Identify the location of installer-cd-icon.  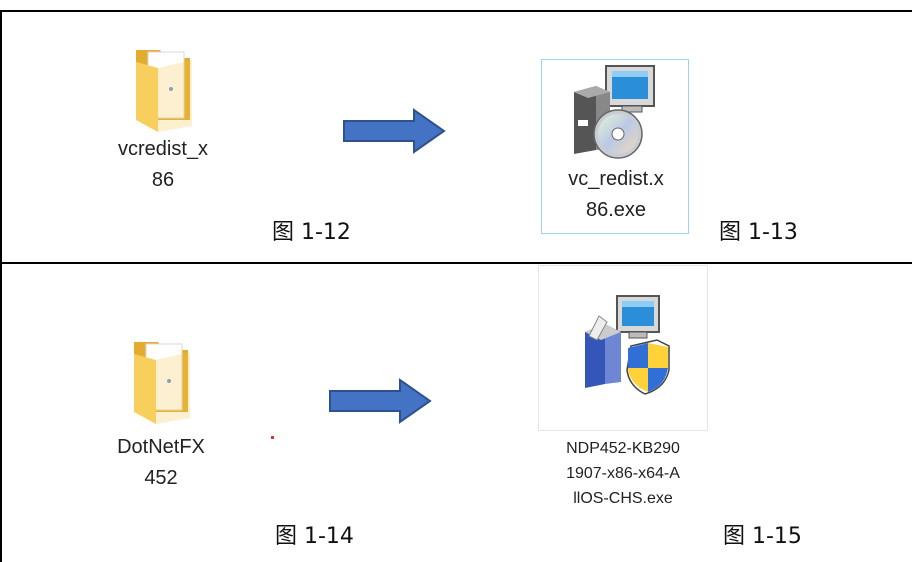
(614, 112).